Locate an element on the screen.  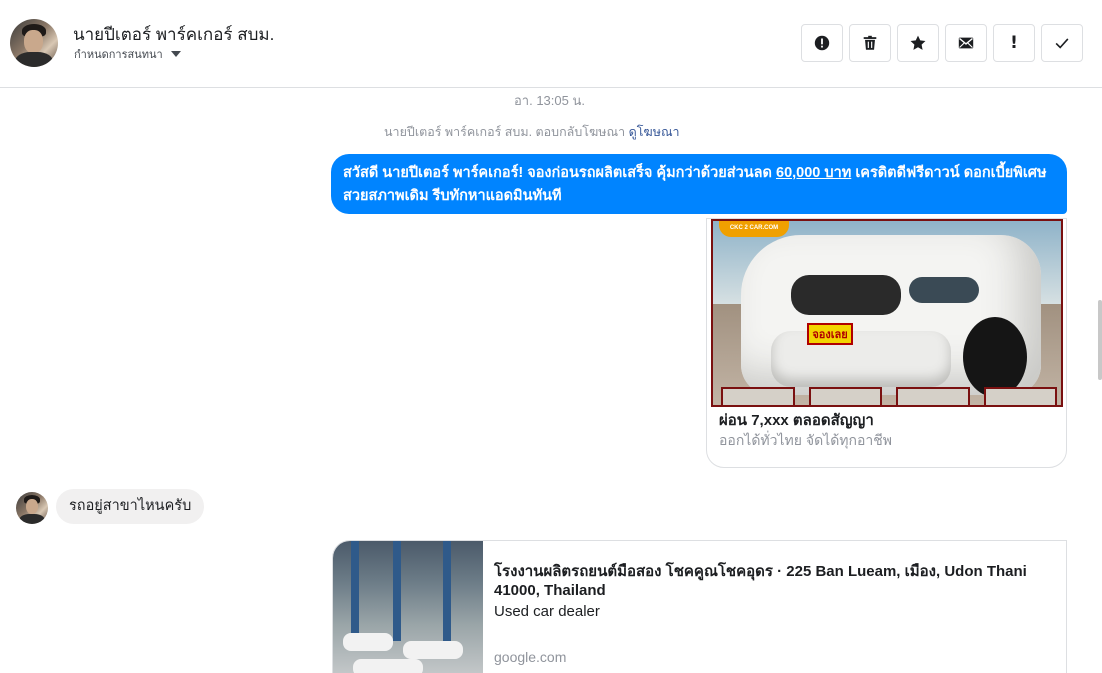
dealer-logo: CKC 2 CAR.COM is located at coordinates (754, 229).